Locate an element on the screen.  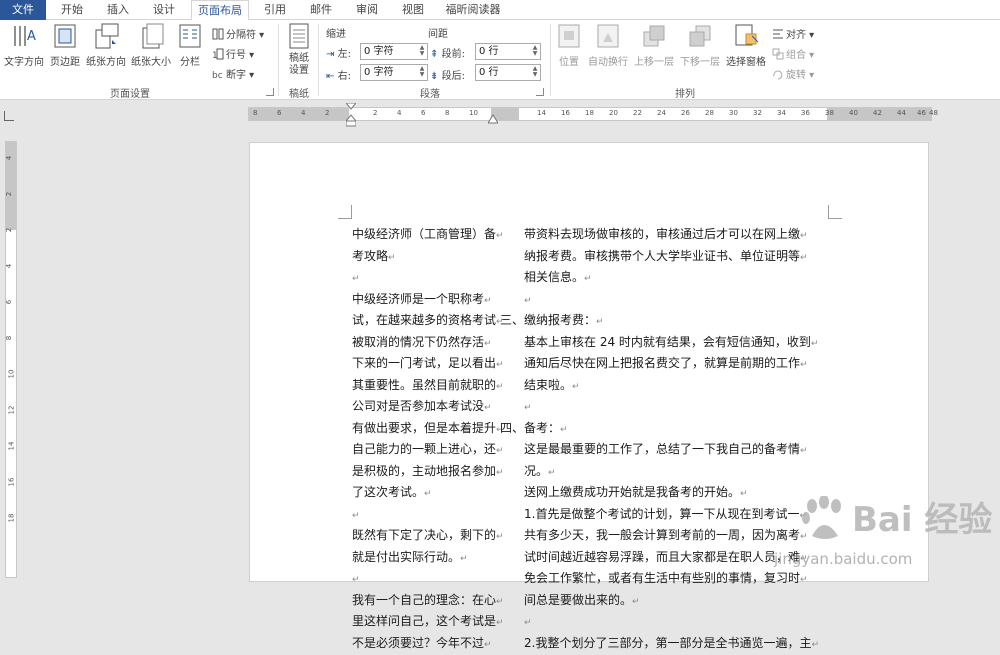
ruler-tick-label: 12 is located at coordinates (11, 410).